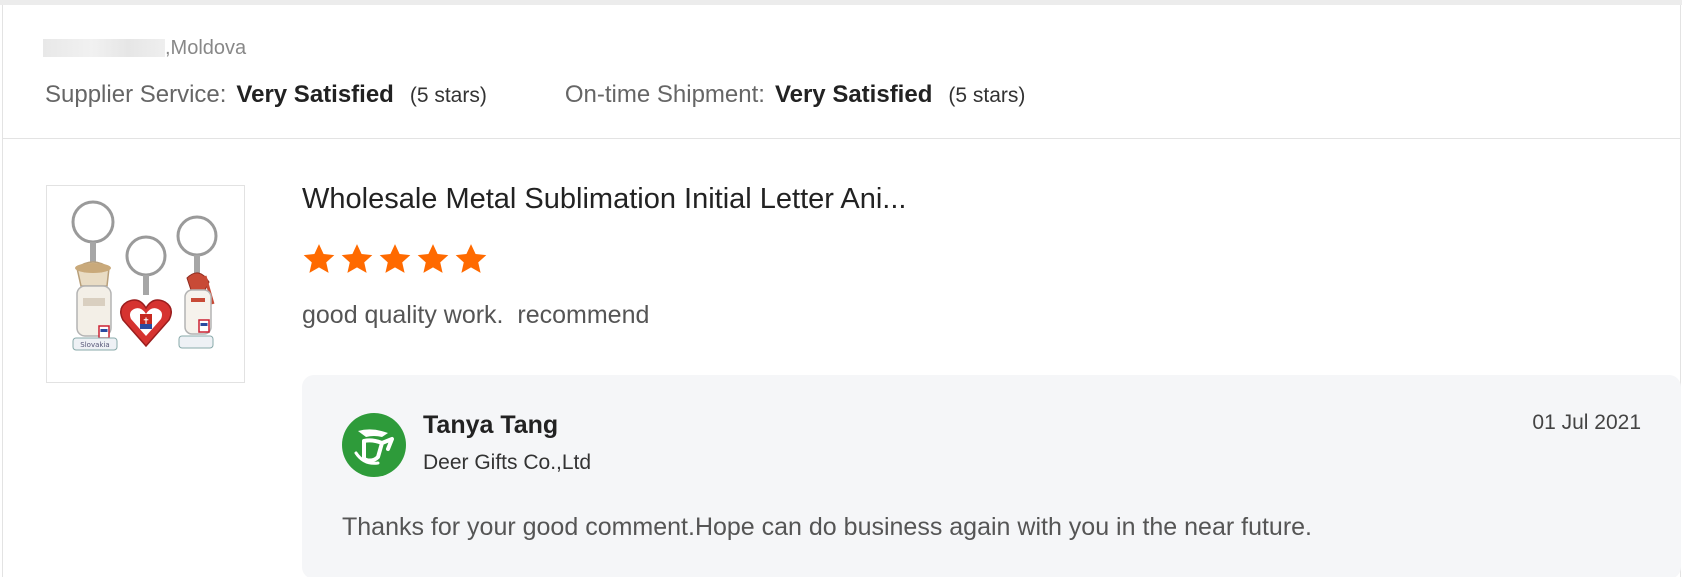 This screenshot has height=577, width=1682. I want to click on shipment-value: Very Satisfied, so click(853, 94).